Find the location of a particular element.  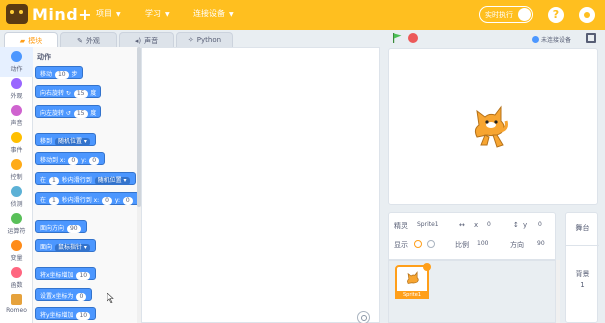

help-icon: ? is located at coordinates (556, 15).